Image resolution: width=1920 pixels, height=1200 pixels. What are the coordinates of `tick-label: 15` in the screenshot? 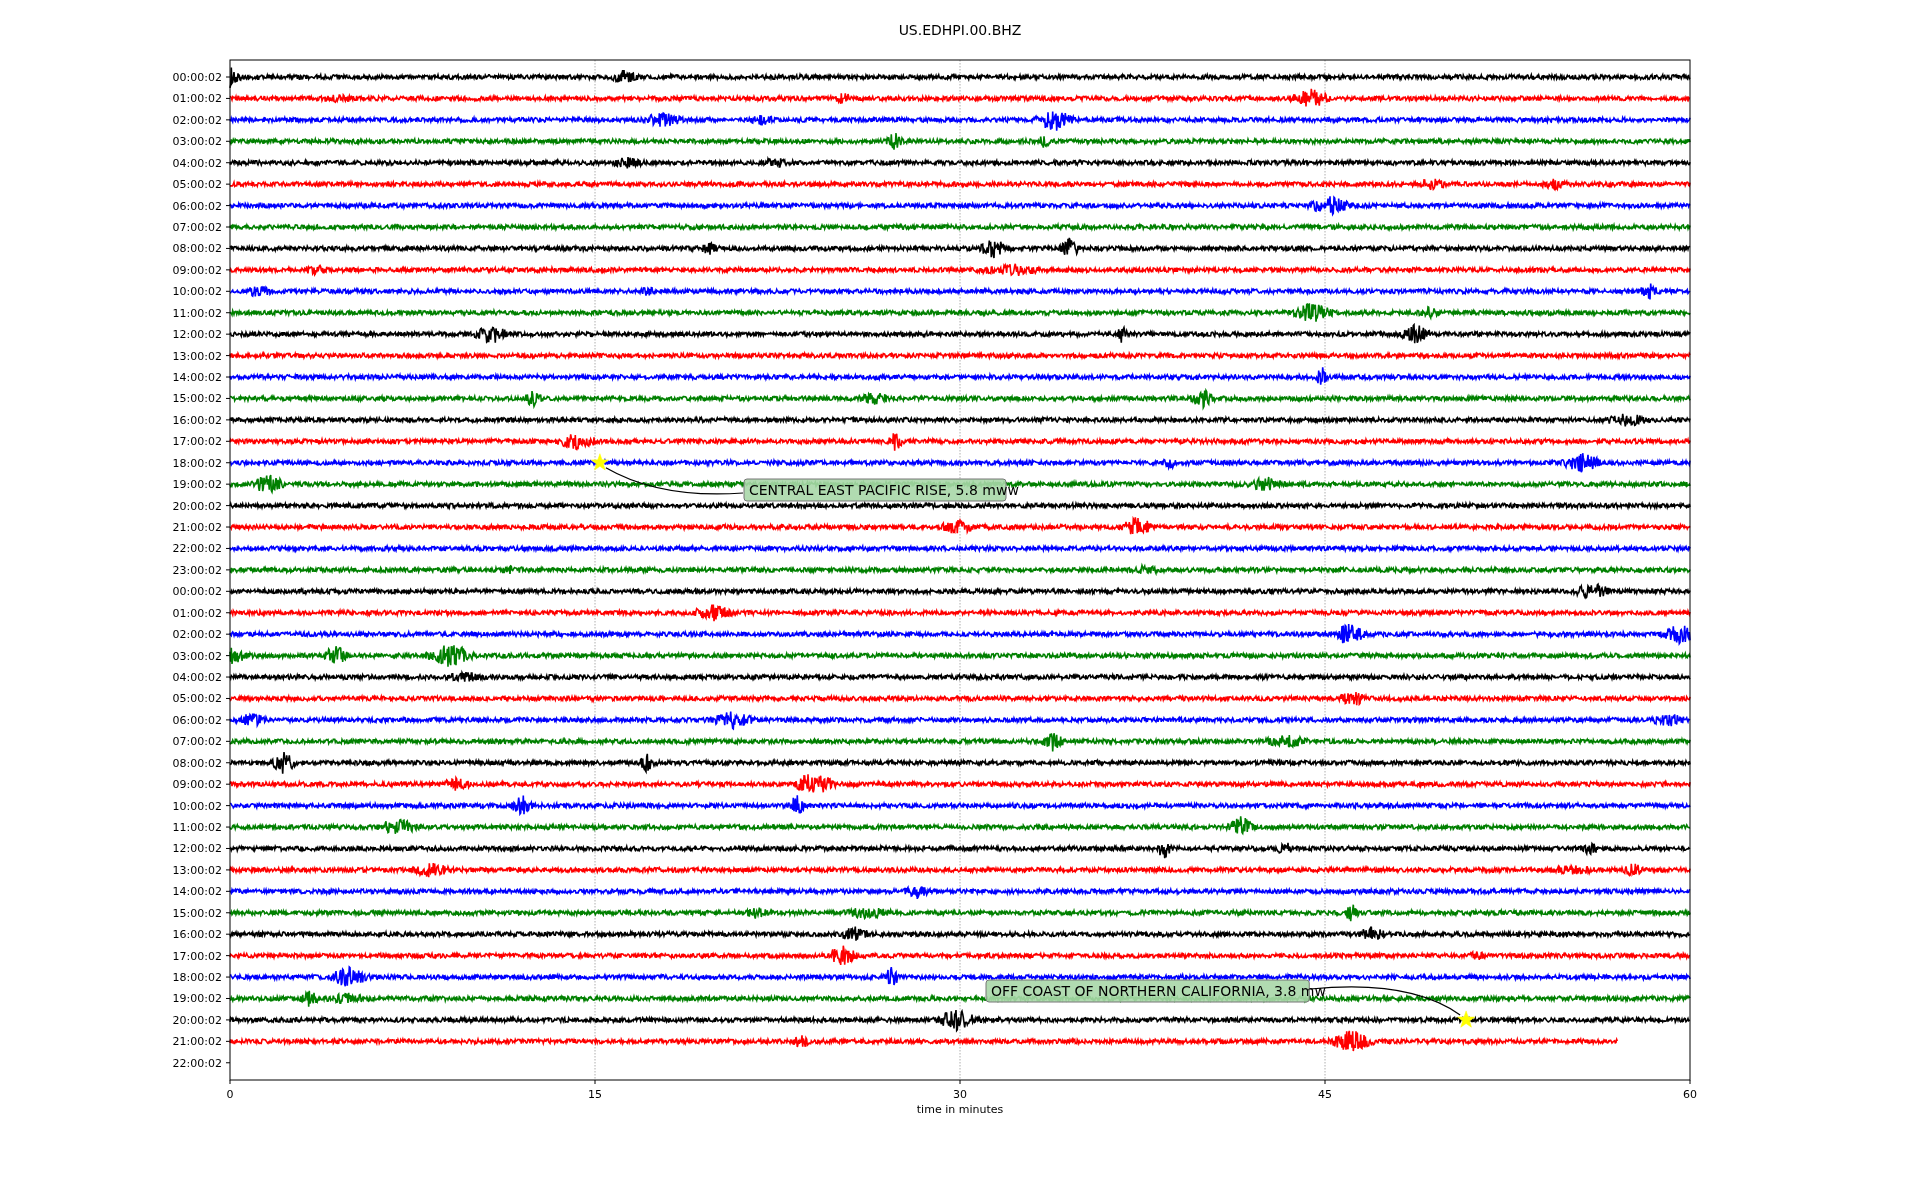 It's located at (595, 1094).